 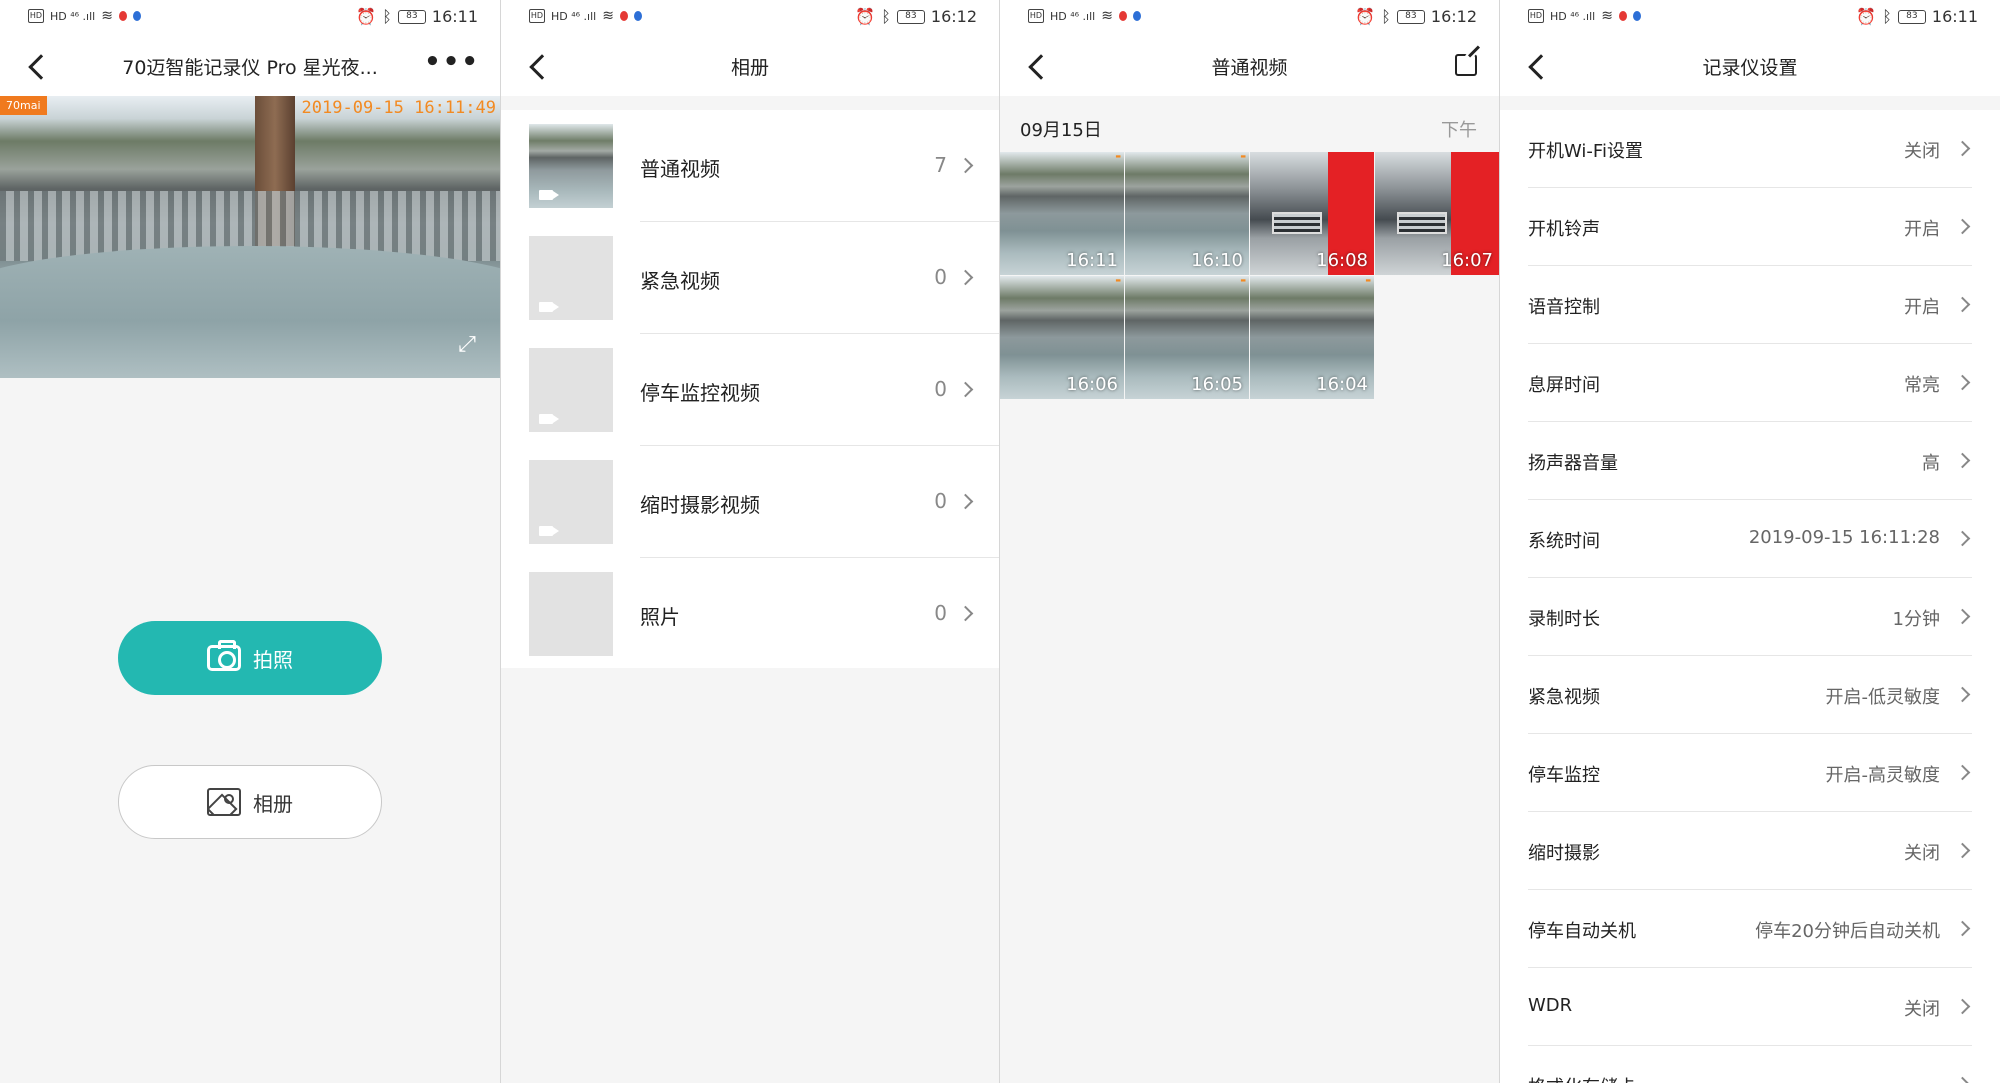 I want to click on video-thumbnail: ▬ 16:10, so click(x=1187, y=213).